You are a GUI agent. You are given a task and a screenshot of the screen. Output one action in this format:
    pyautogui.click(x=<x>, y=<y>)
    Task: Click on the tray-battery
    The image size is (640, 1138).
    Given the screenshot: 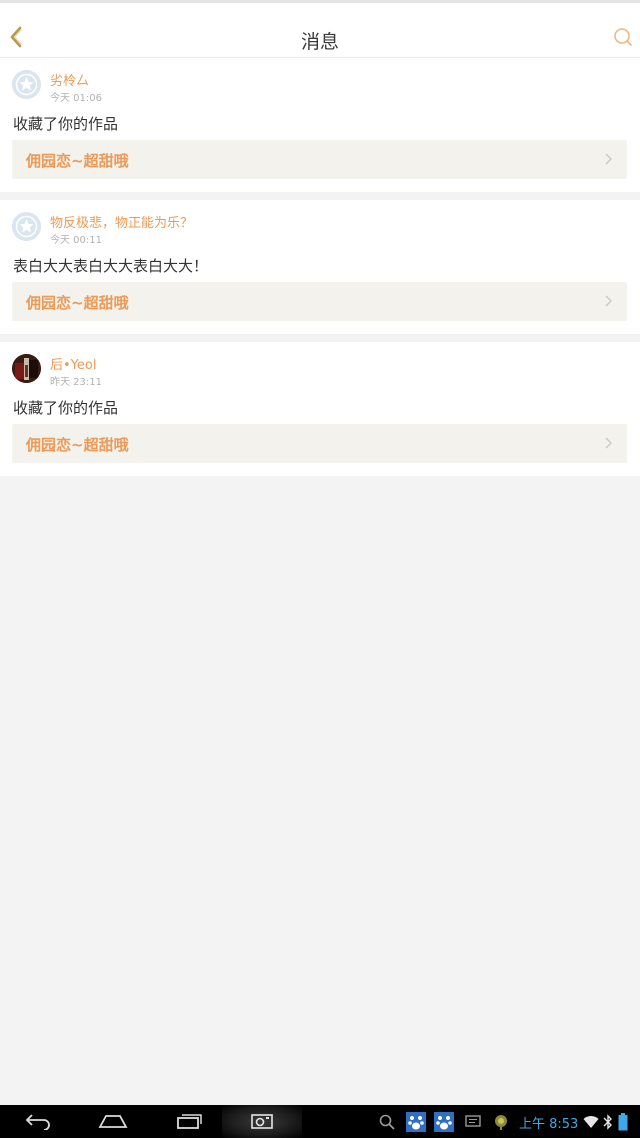 What is the action you would take?
    pyautogui.click(x=623, y=1122)
    